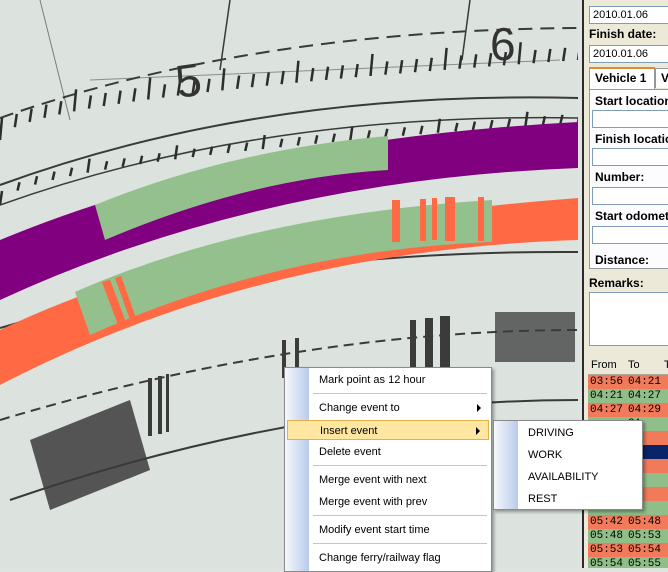 The width and height of the screenshot is (668, 572). Describe the element at coordinates (645, 410) in the screenshot. I see `event-to-cell: 04:29` at that location.